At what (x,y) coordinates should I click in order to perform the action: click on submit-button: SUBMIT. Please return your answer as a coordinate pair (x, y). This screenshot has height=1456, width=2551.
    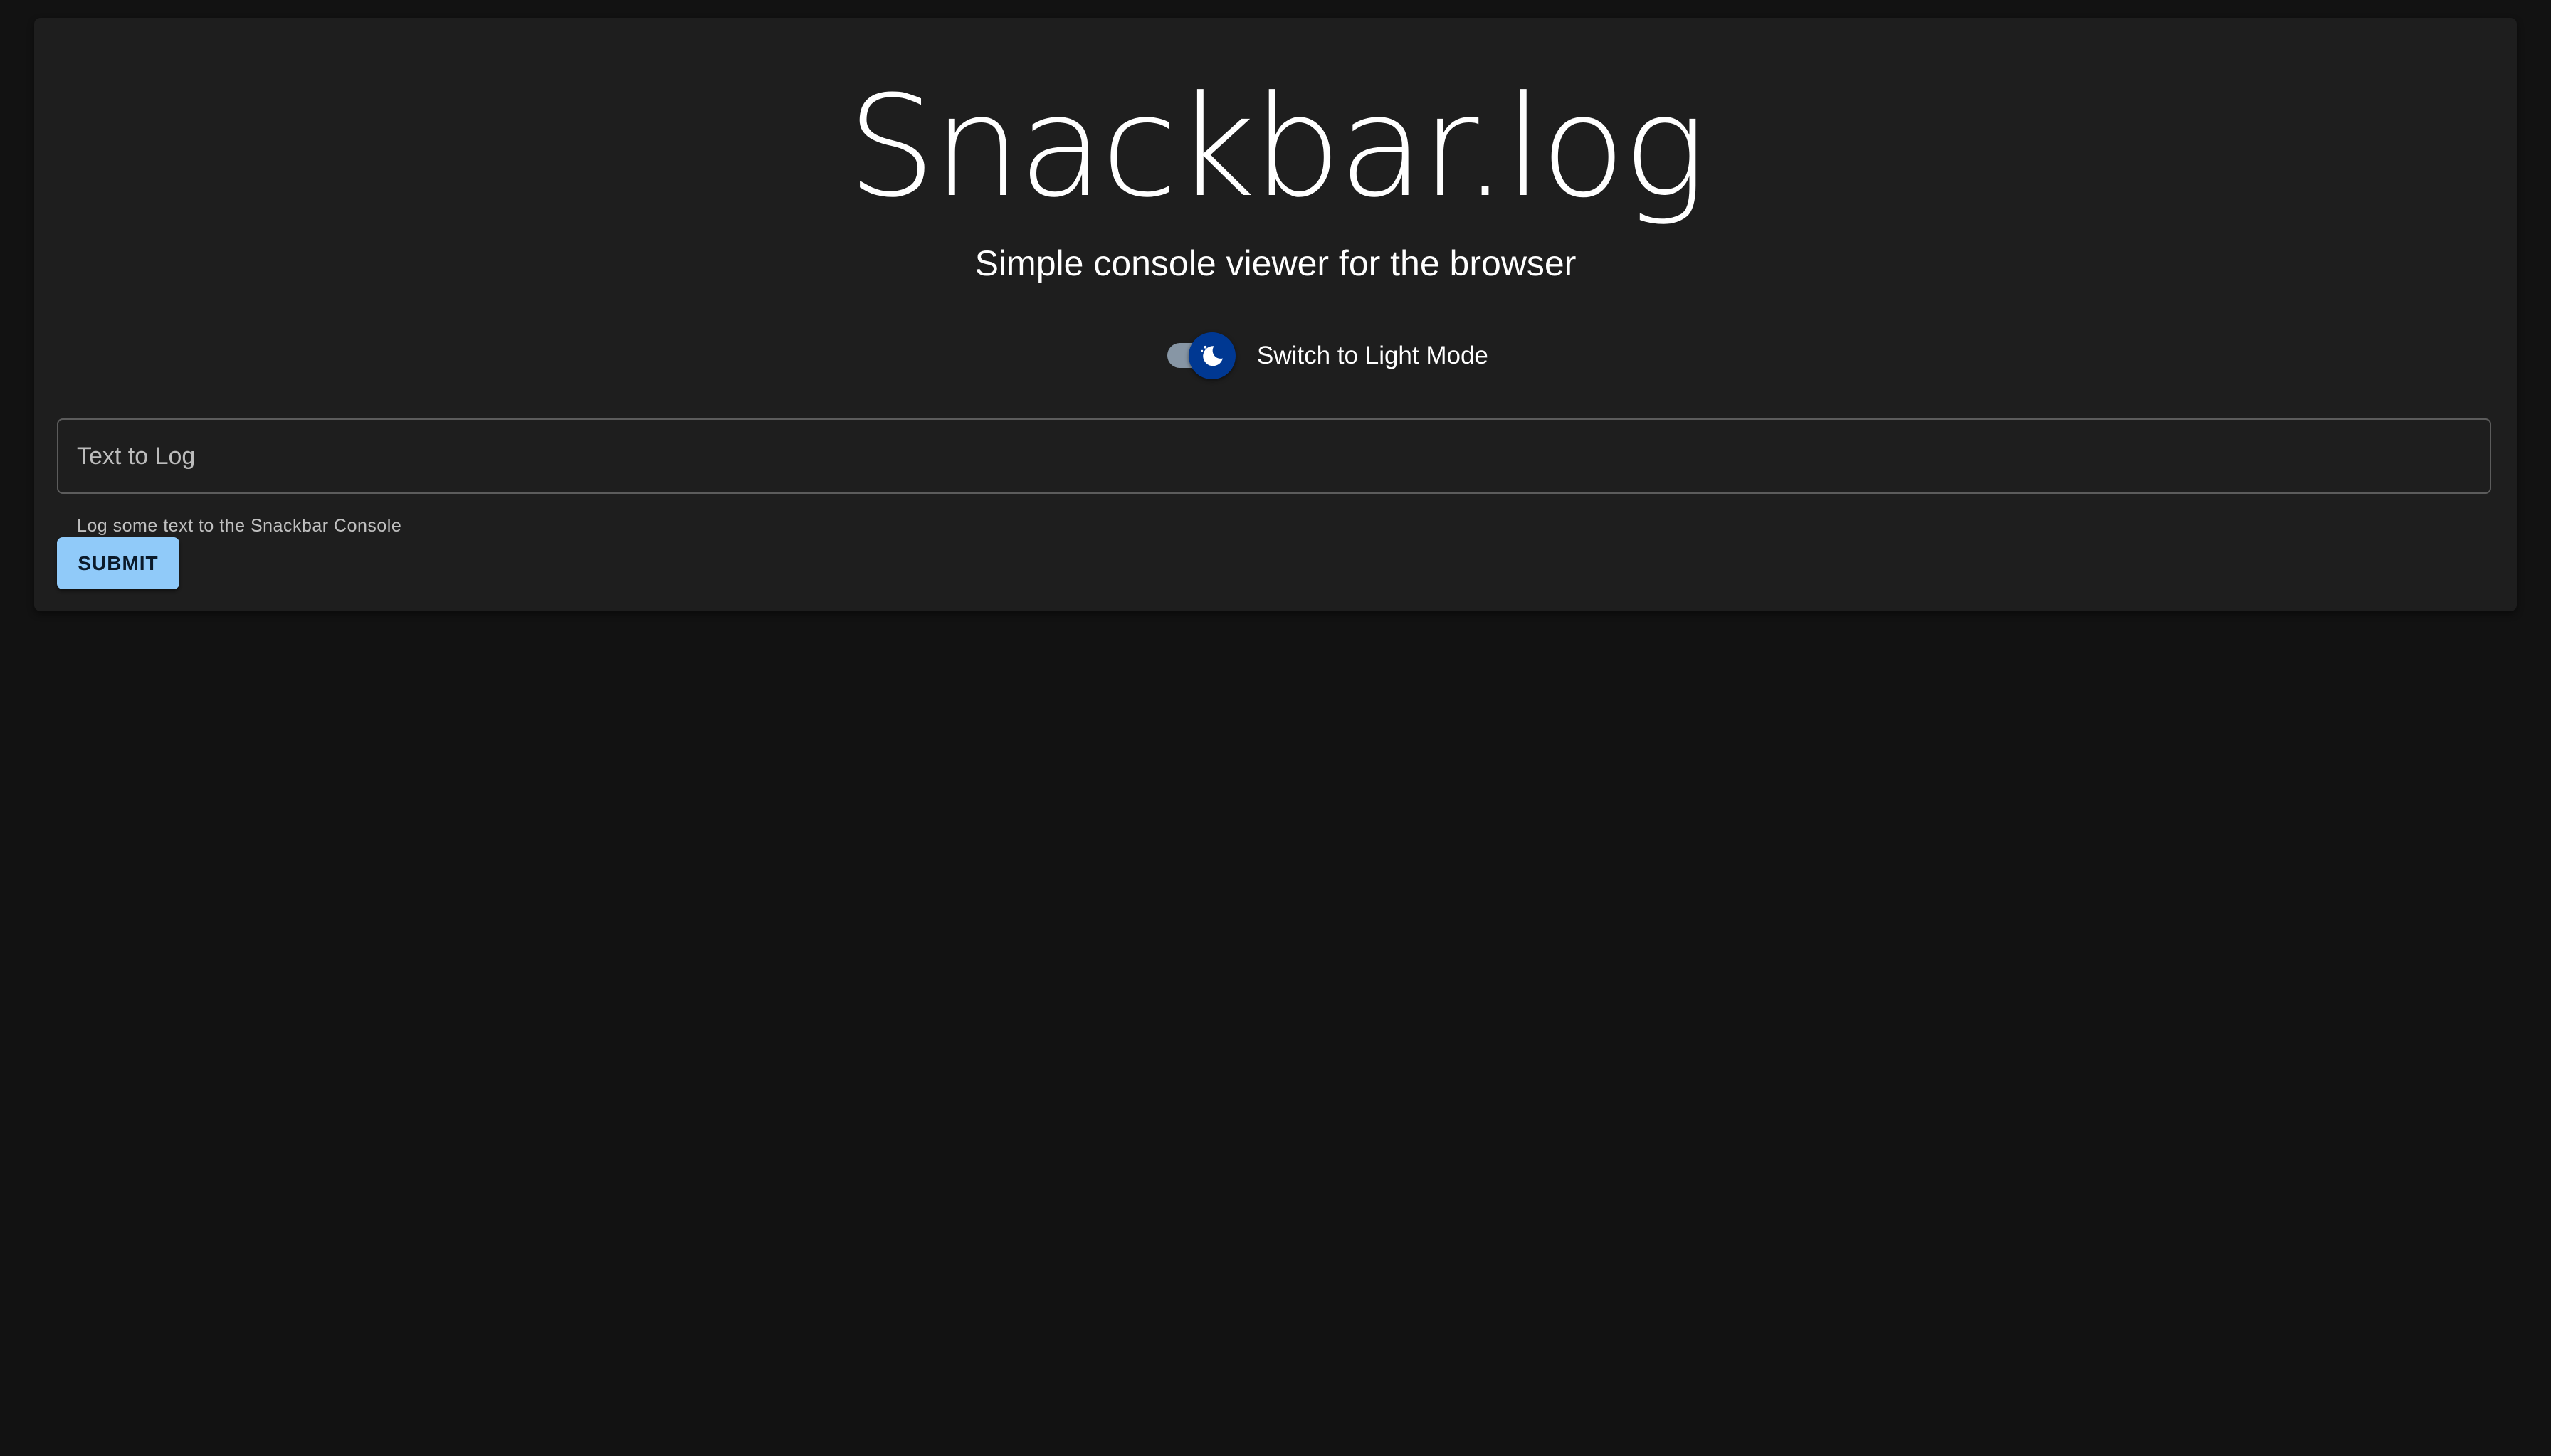
    Looking at the image, I should click on (118, 563).